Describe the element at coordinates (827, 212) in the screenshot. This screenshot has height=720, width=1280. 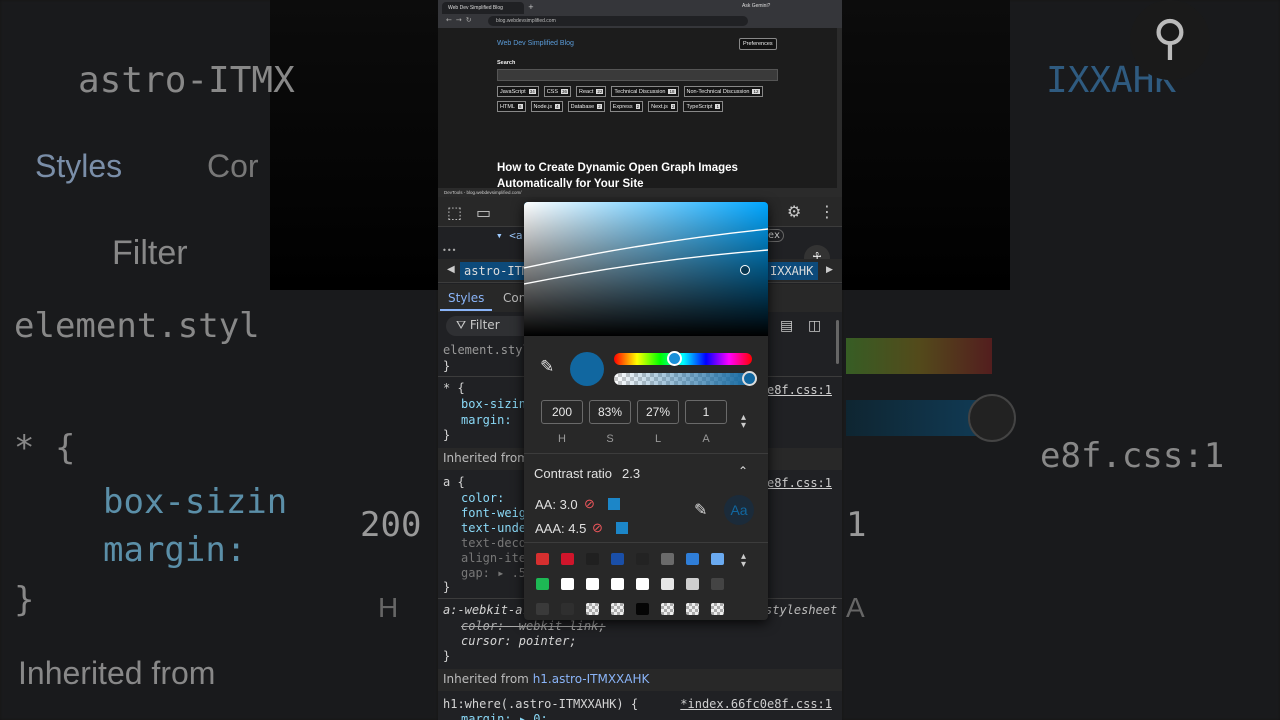
I see `more-options-icon: ⋮` at that location.